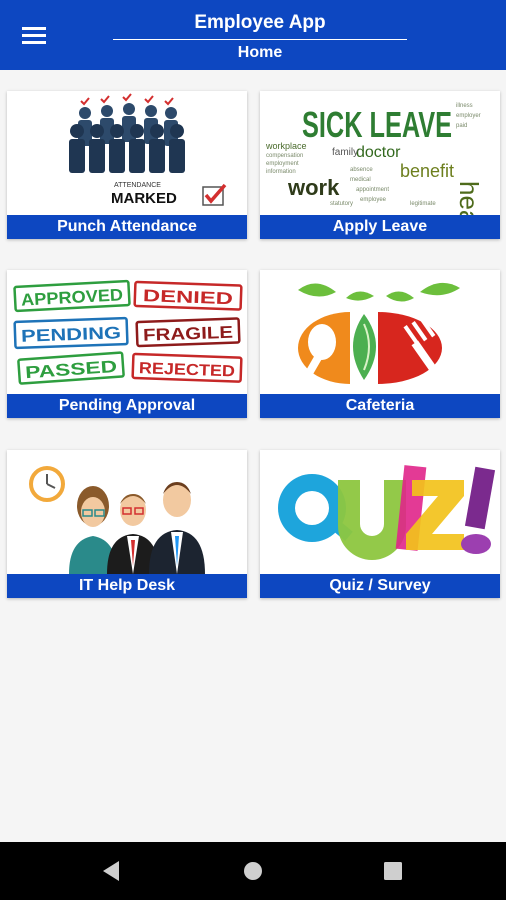  I want to click on helpdesk-people-clock-illustration, so click(117, 520).